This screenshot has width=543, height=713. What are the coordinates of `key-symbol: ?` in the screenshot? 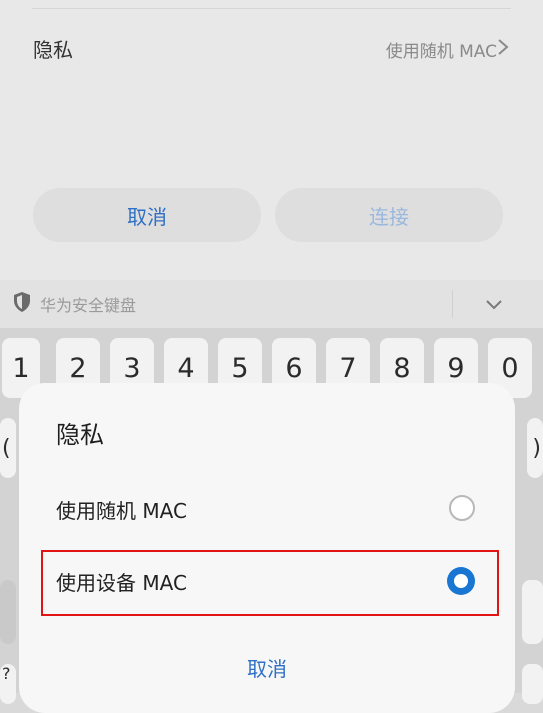 It's located at (8, 684).